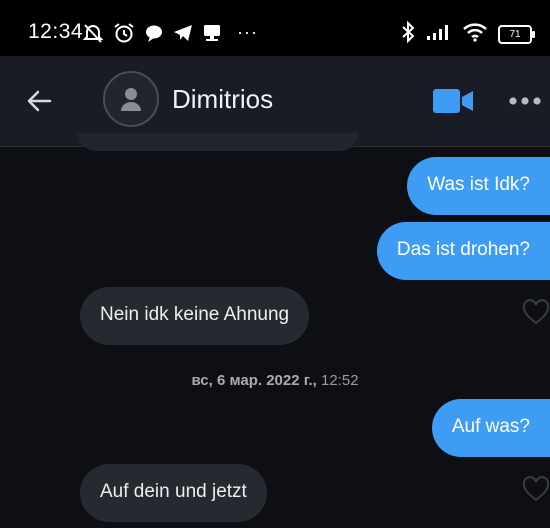 The height and width of the screenshot is (528, 550). I want to click on status-more: ···, so click(247, 32).